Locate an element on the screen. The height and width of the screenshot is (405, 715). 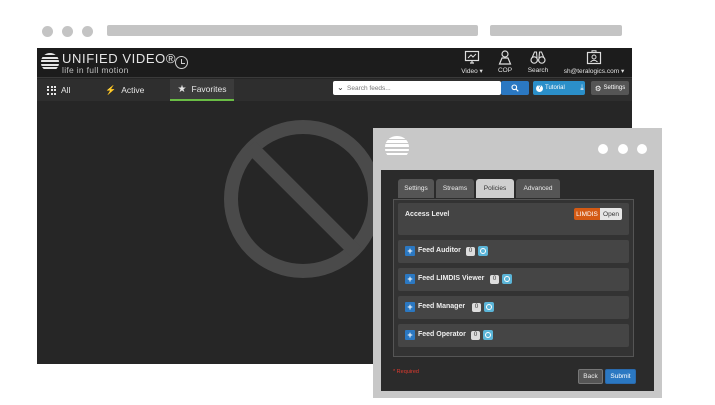
nav-cop-label: COP is located at coordinates (505, 70).